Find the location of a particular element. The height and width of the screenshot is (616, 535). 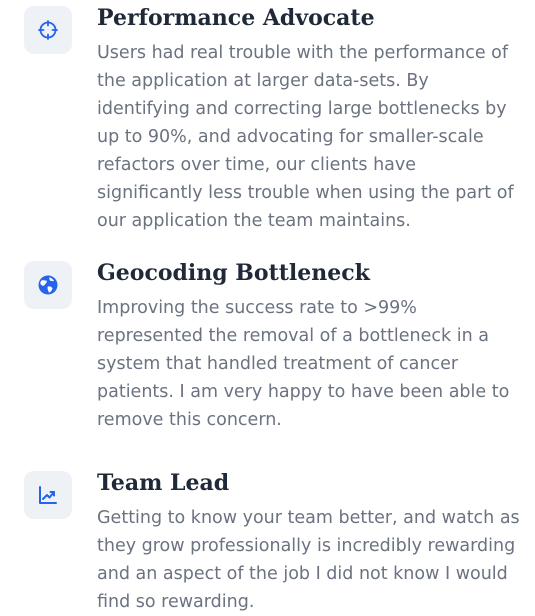

crosshair-icon is located at coordinates (48, 30).